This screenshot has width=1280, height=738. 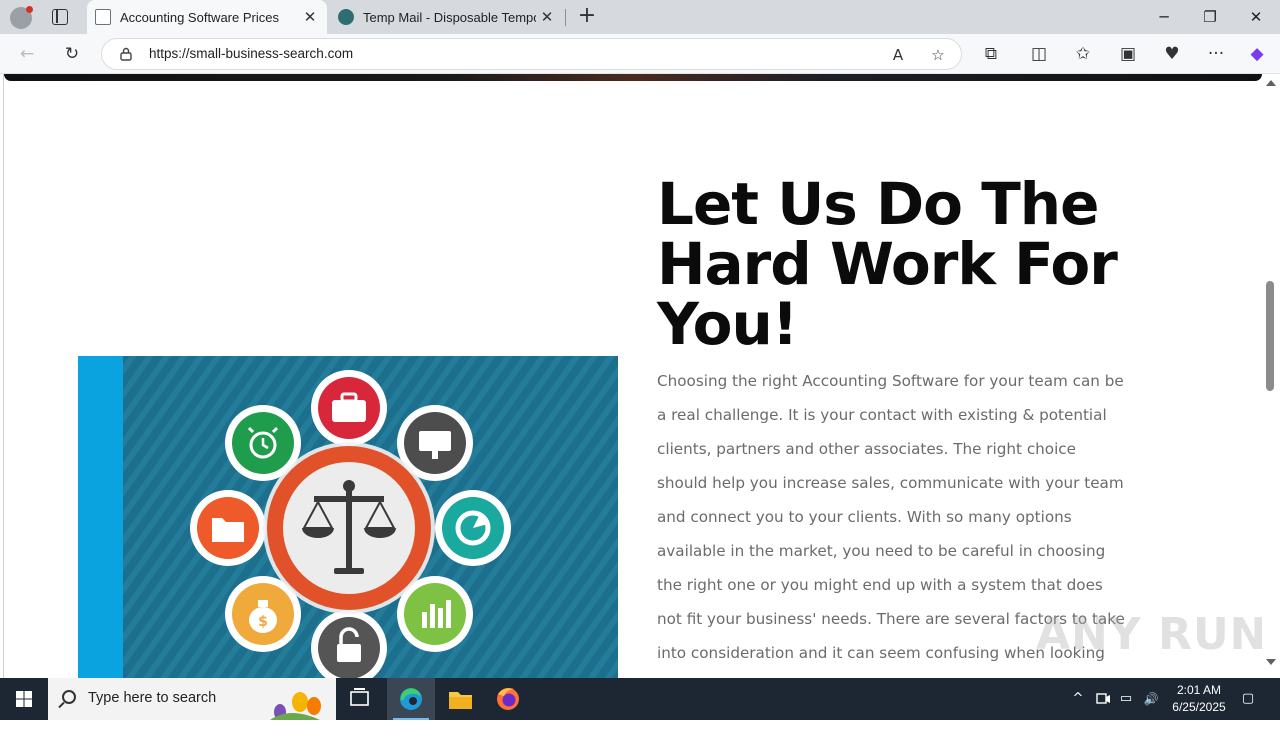 I want to click on minimize-button: ─, so click(x=1164, y=17).